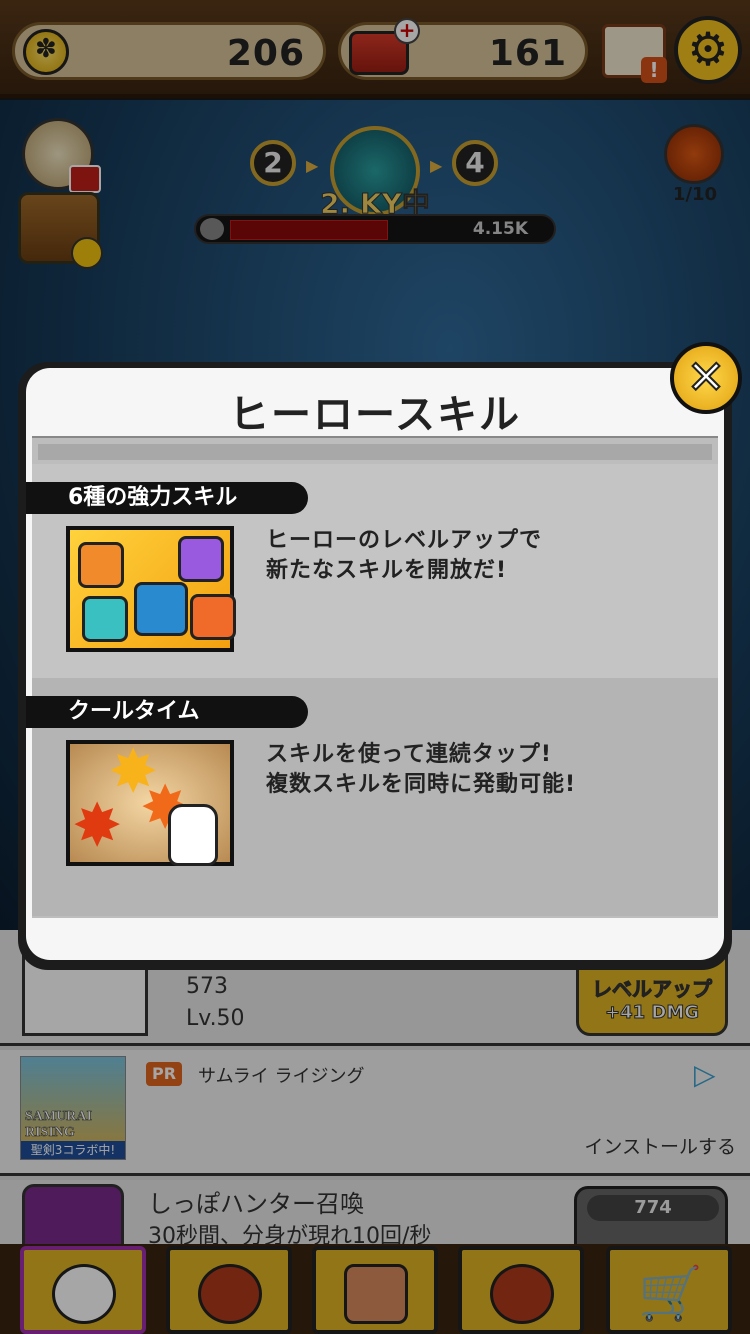  What do you see at coordinates (375, 415) in the screenshot?
I see `modal-title: ヒーロースキル` at bounding box center [375, 415].